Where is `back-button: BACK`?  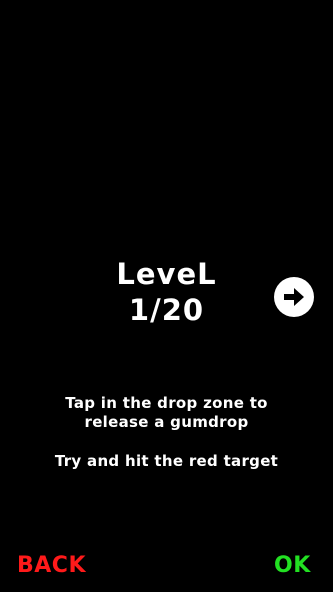 back-button: BACK is located at coordinates (51, 566).